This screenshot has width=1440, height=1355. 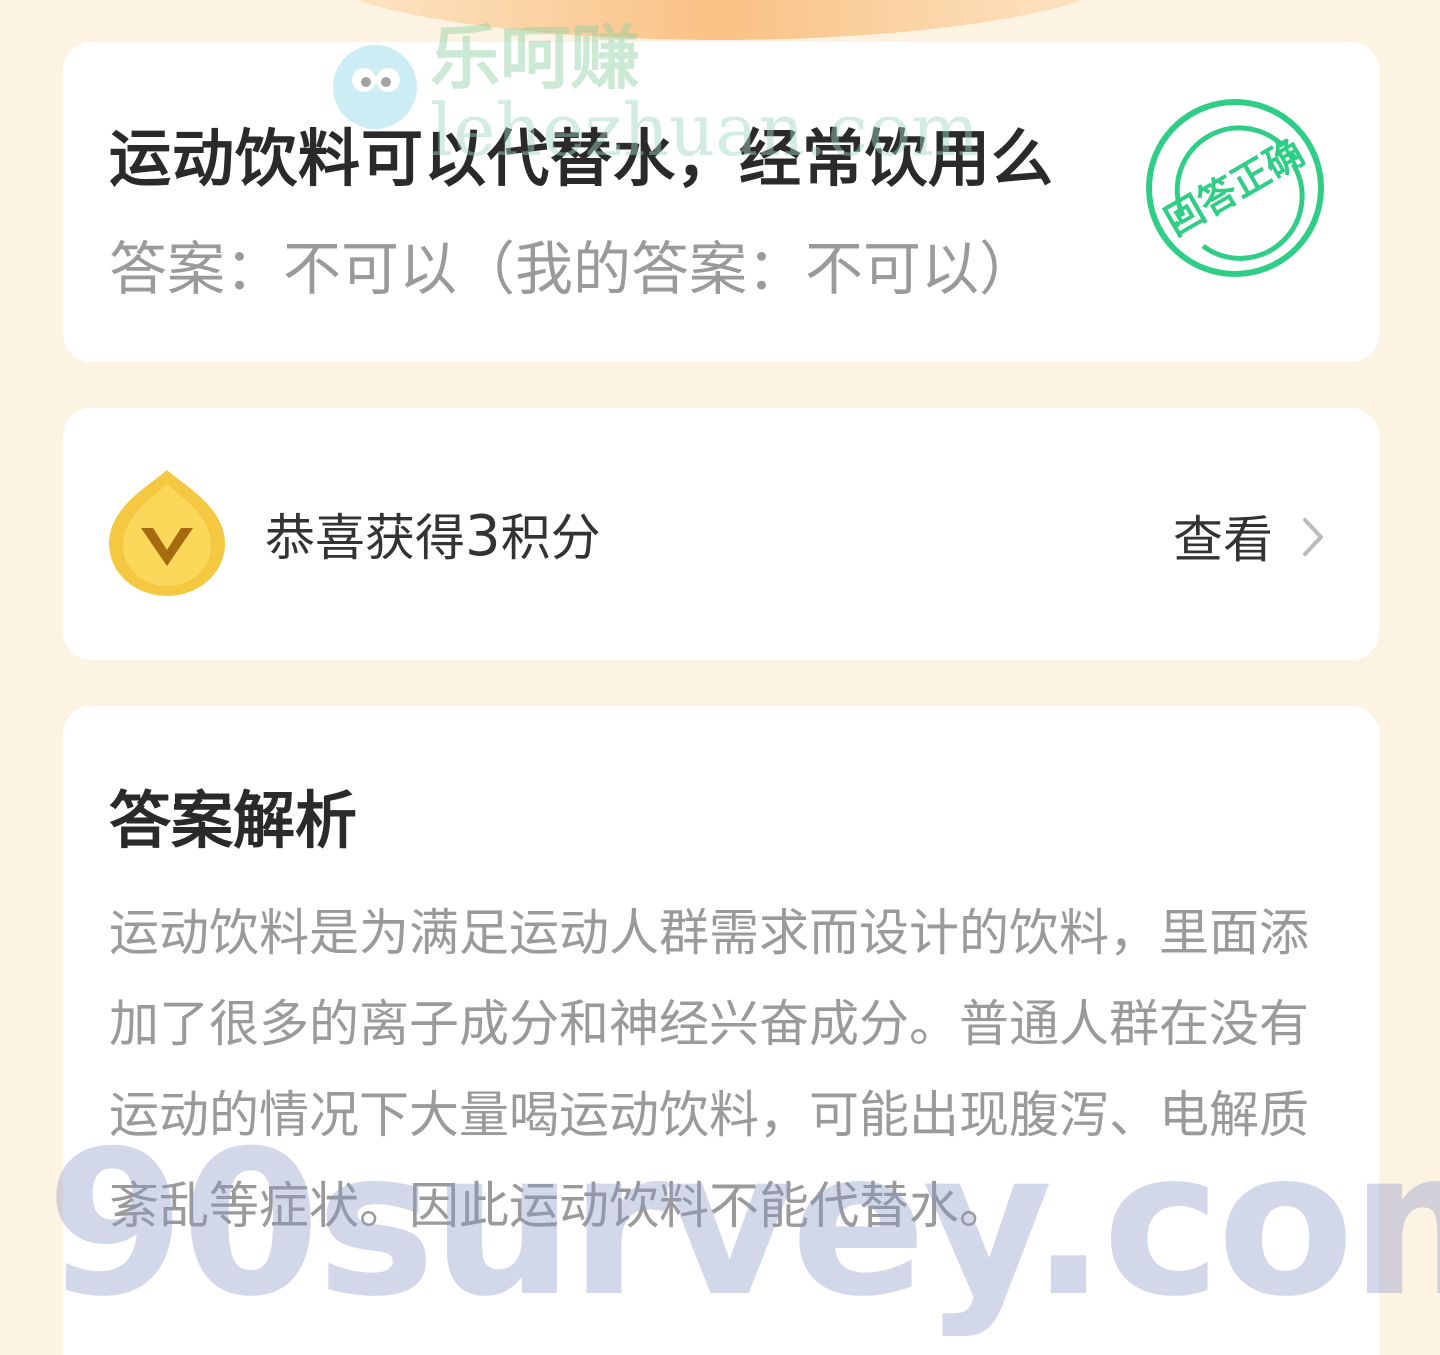 I want to click on coin-icon, so click(x=167, y=533).